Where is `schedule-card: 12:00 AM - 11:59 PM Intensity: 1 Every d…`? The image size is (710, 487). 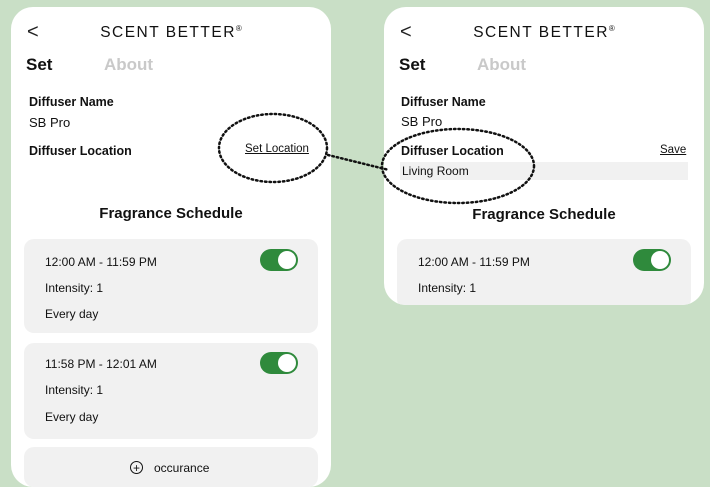
schedule-card: 12:00 AM - 11:59 PM Intensity: 1 Every d… is located at coordinates (171, 286).